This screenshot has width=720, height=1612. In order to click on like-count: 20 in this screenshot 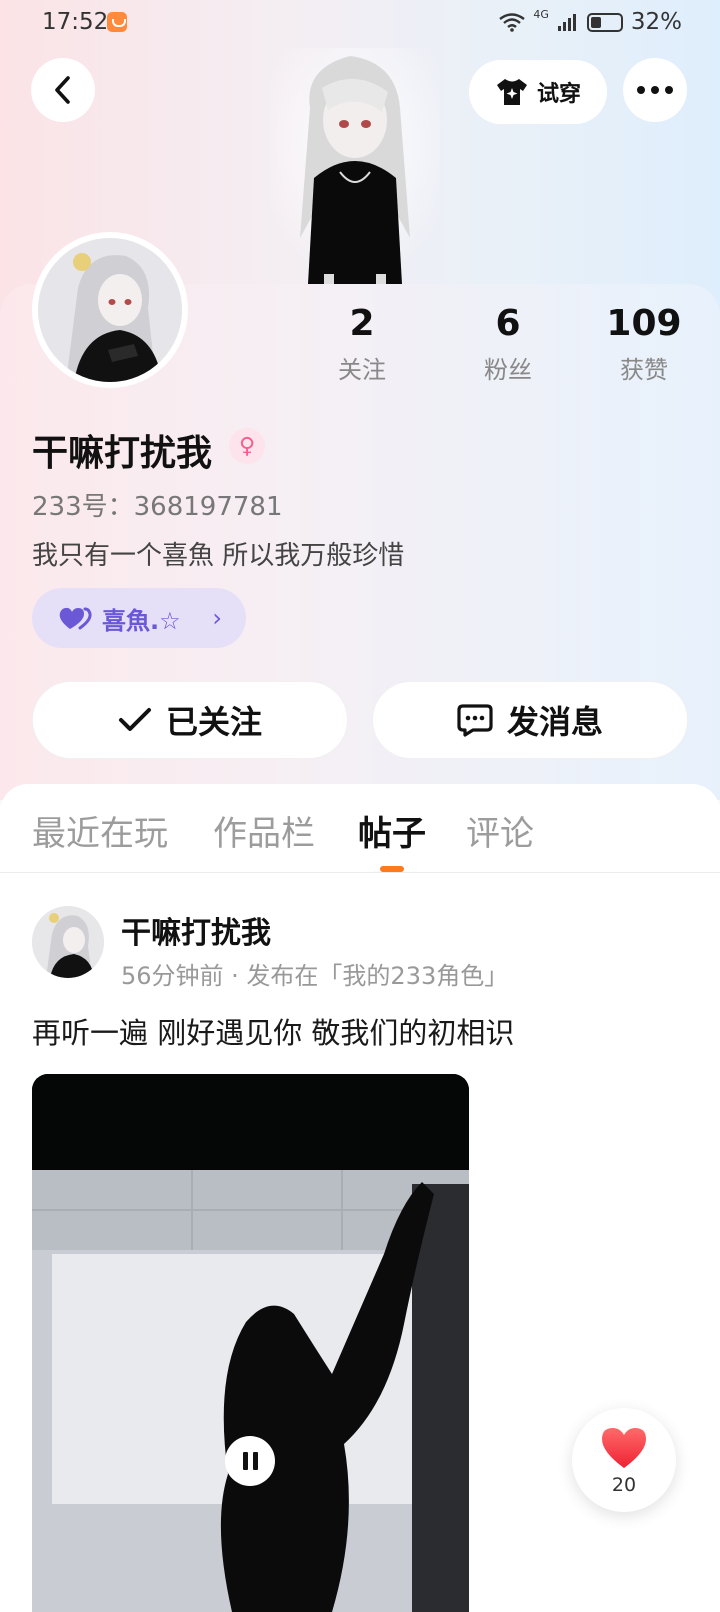, I will do `click(624, 1485)`.